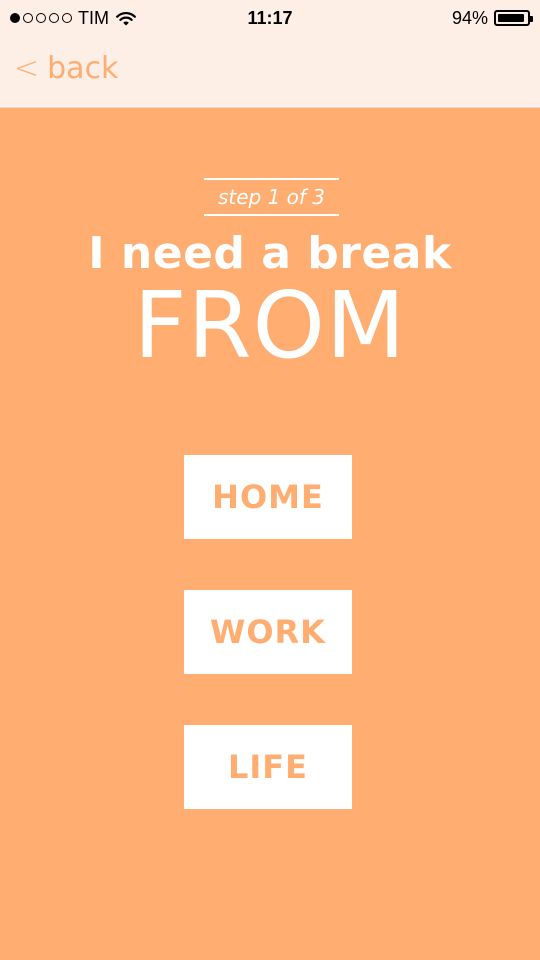  I want to click on choice-label: LIFE, so click(267, 767).